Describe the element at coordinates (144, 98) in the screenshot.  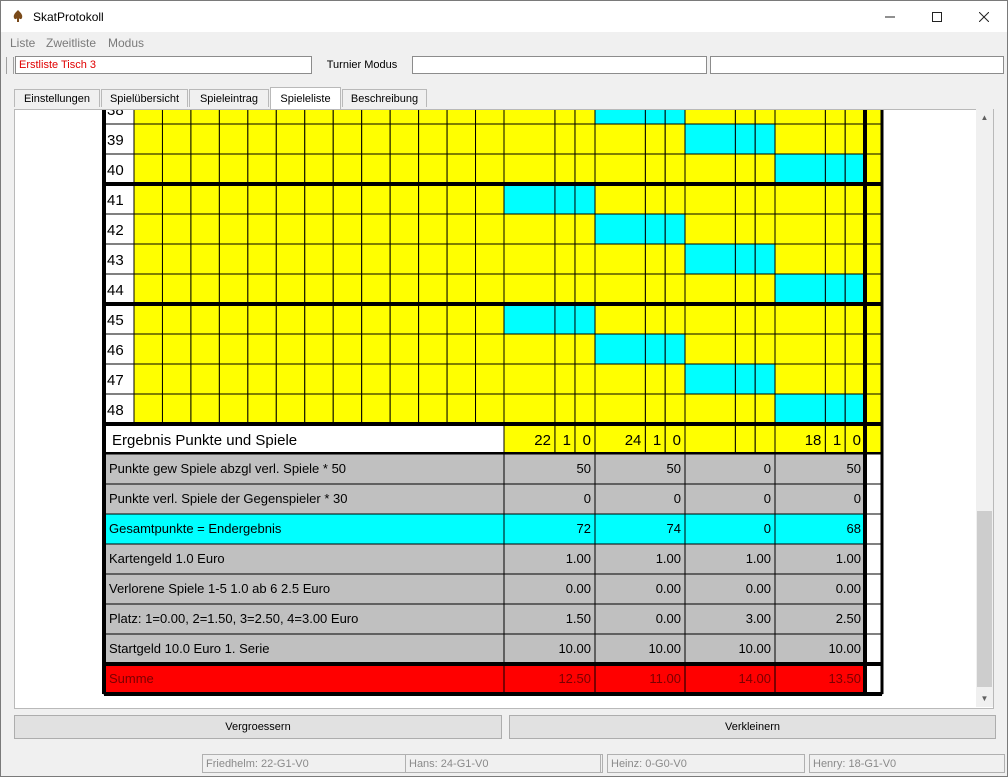
I see `tab-spieluebersicht: Spielübersicht` at that location.